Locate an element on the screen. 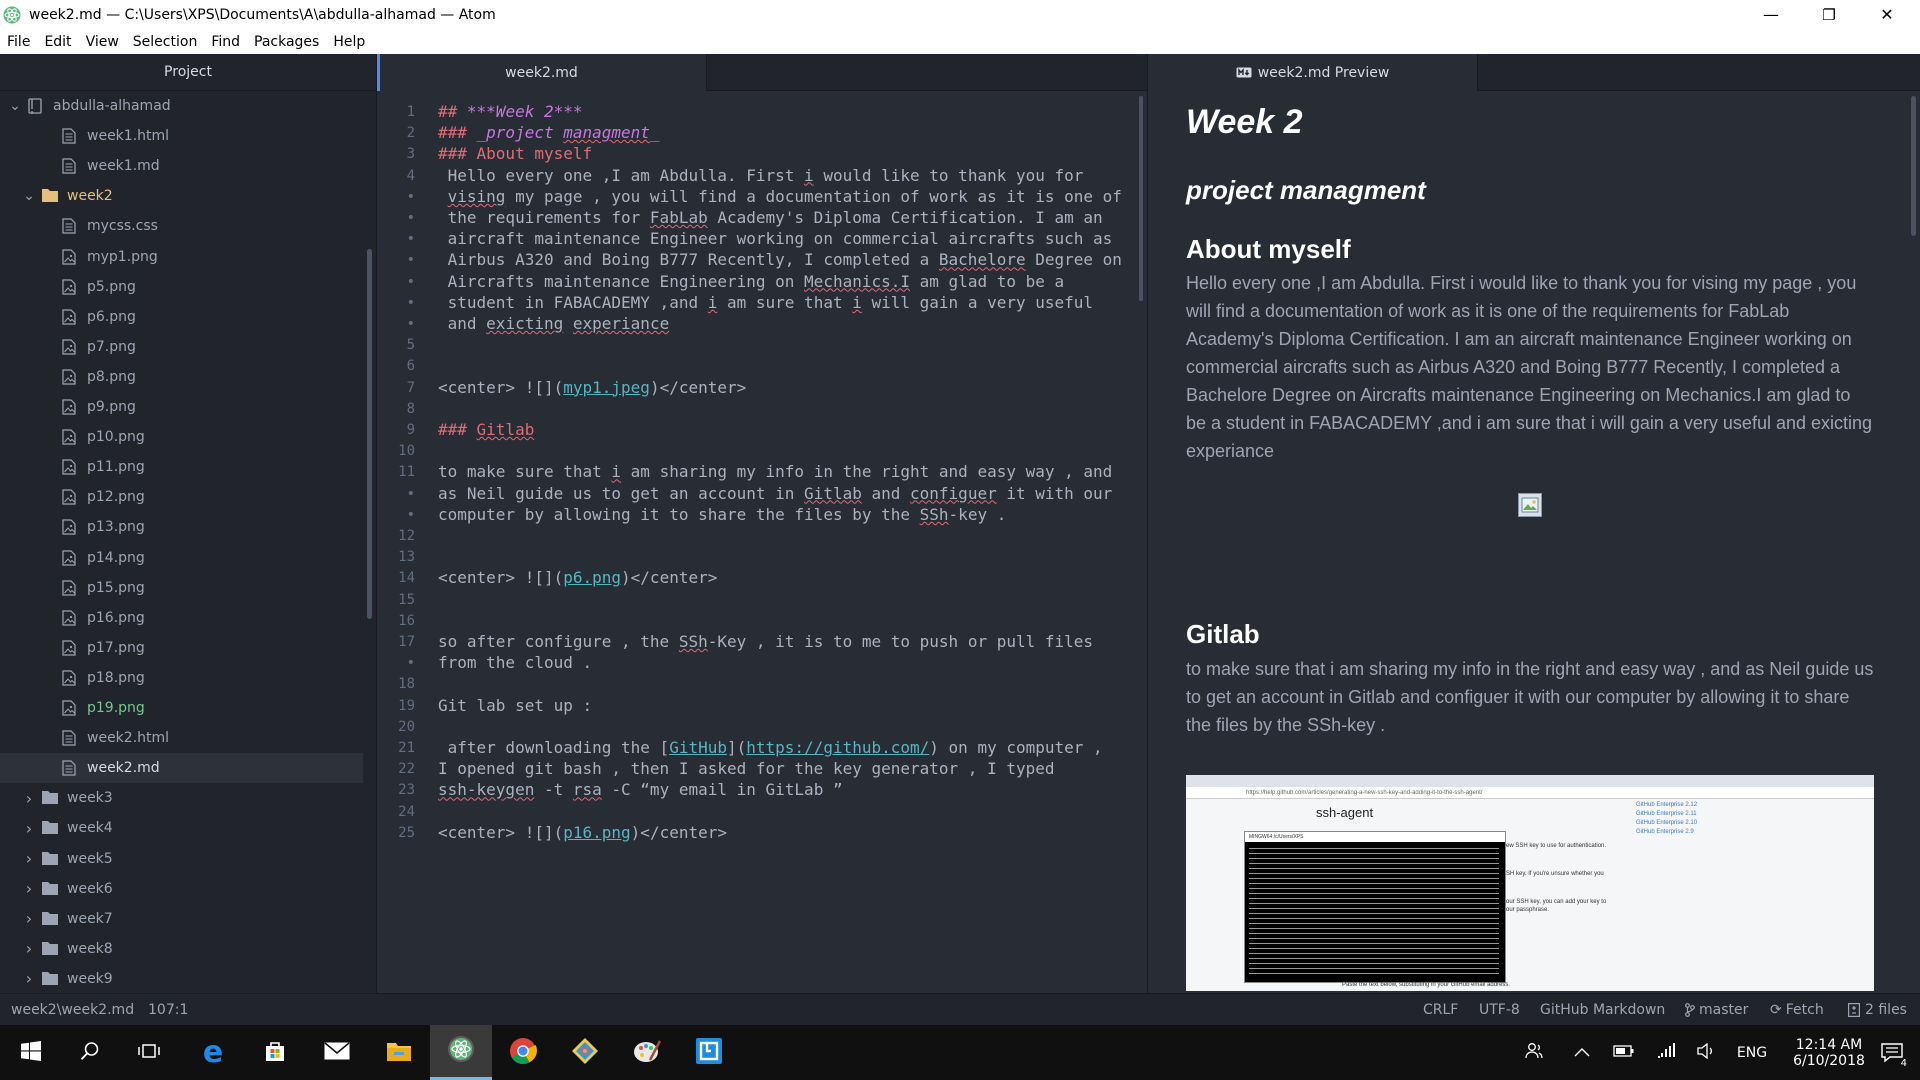  chrome-button is located at coordinates (523, 1052).